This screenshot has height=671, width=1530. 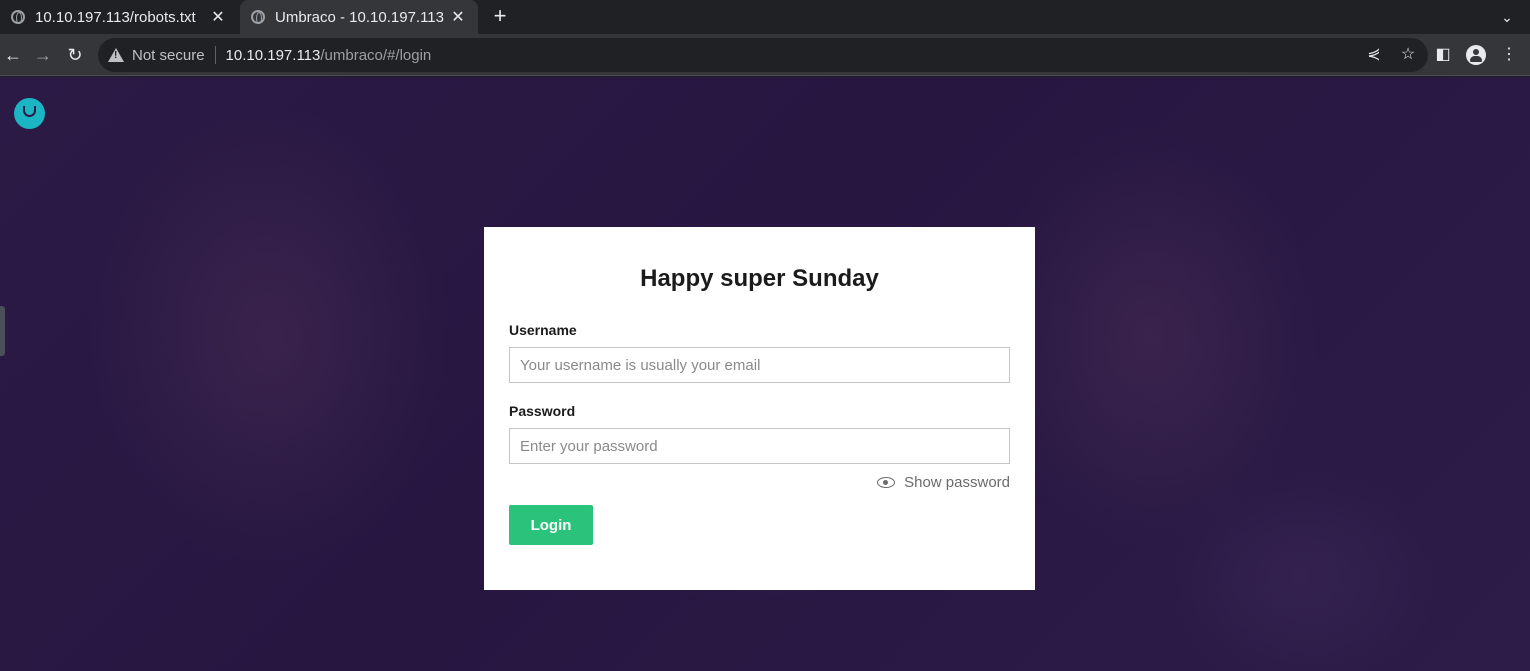 I want to click on login-button: Login, so click(x=551, y=525).